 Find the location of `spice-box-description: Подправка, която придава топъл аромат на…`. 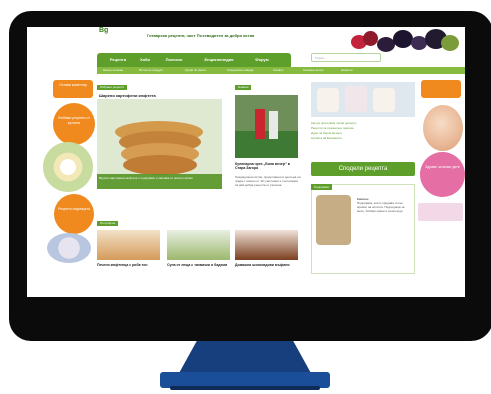

spice-box-description: Подправка, която придава топъл аромат на… is located at coordinates (381, 207).